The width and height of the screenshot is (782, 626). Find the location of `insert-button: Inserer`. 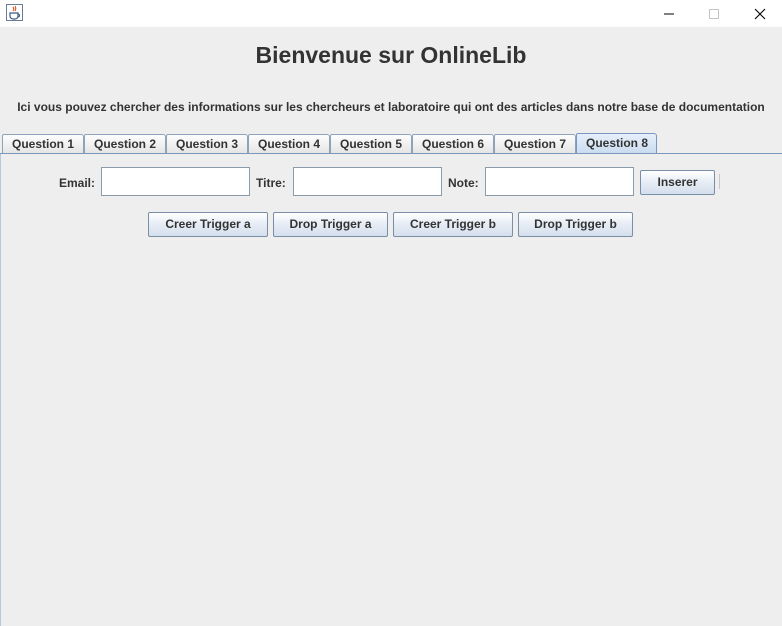

insert-button: Inserer is located at coordinates (677, 182).